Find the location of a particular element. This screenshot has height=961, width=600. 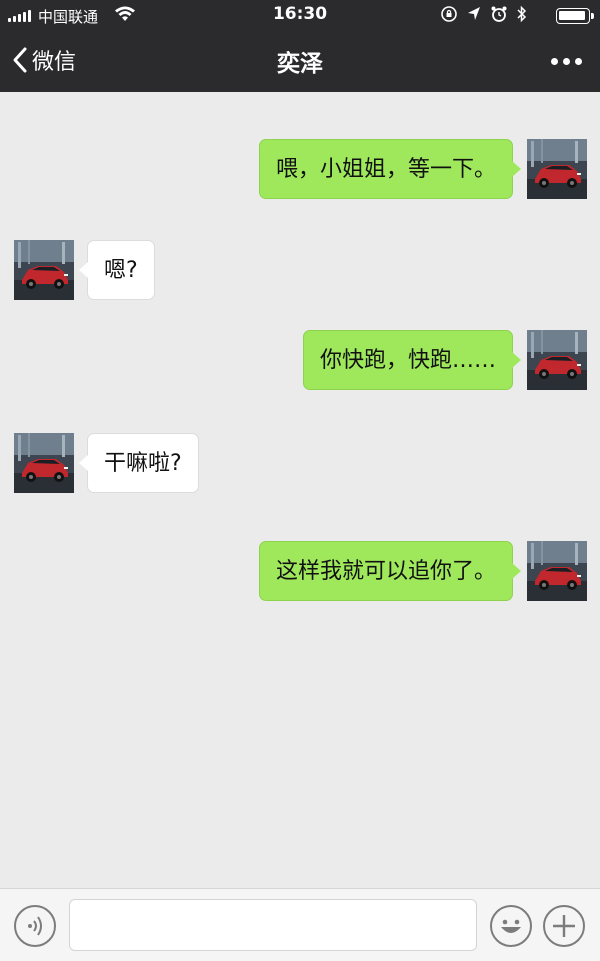

voice-icon is located at coordinates (35, 926).